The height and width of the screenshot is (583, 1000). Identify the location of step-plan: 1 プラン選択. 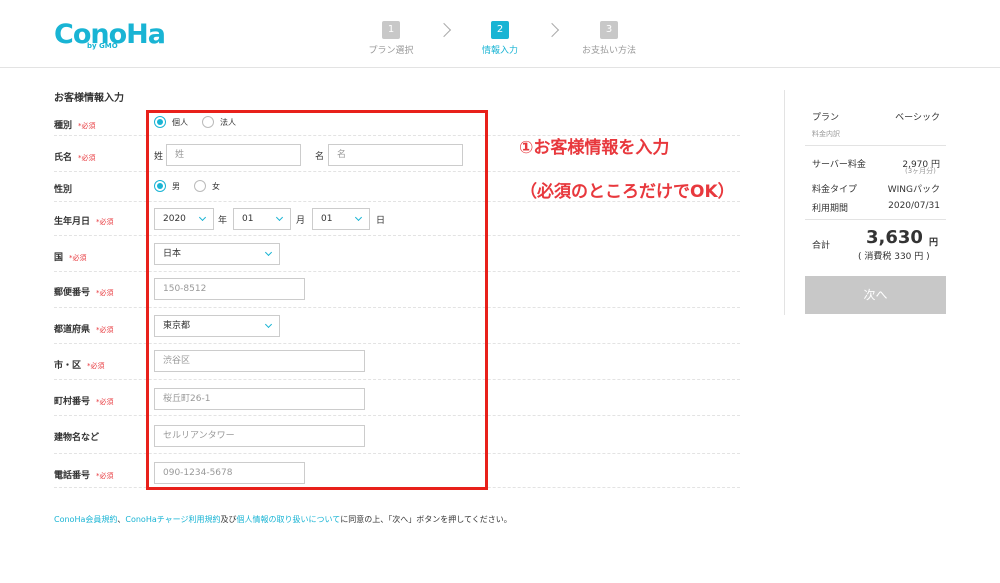
(391, 36).